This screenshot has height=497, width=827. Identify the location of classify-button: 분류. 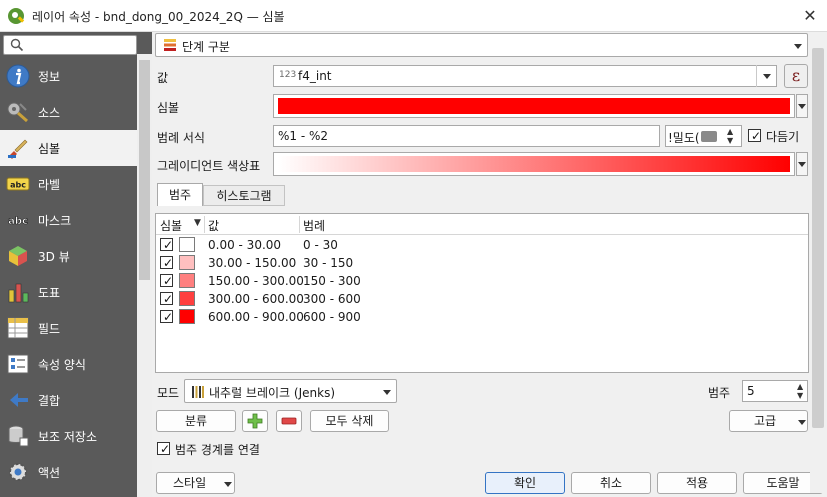
(196, 421).